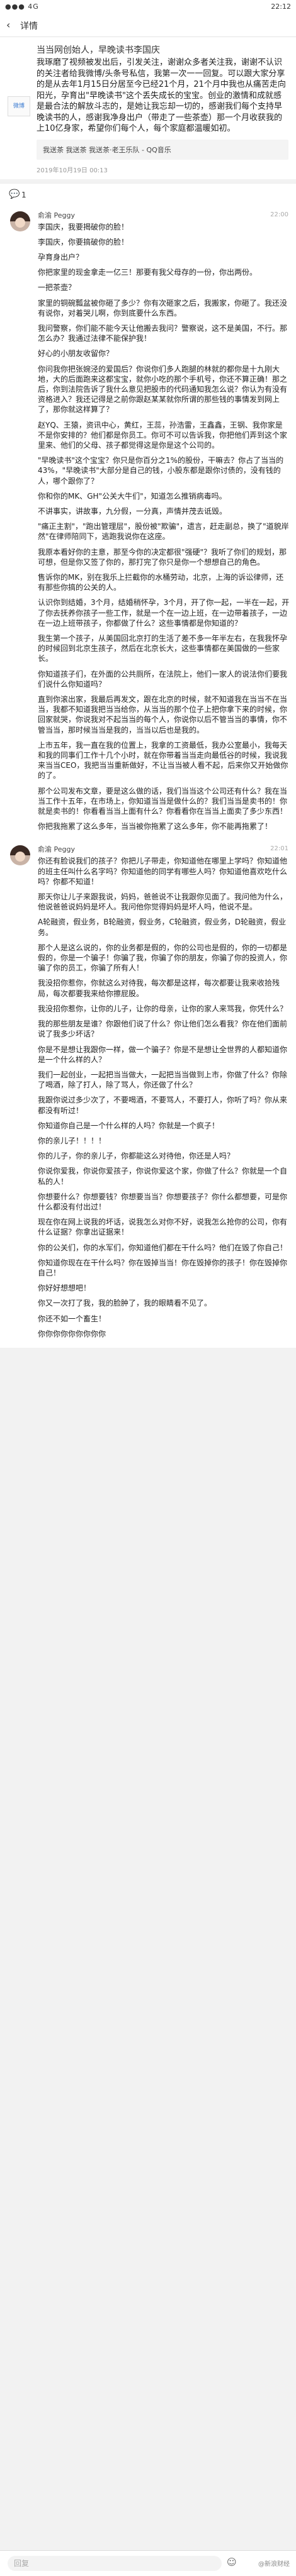 This screenshot has height=2576, width=296. Describe the element at coordinates (162, 149) in the screenshot. I see `music-link-card: 我送茶 我送茶 我送茶·老王乐队 - QQ音乐` at that location.